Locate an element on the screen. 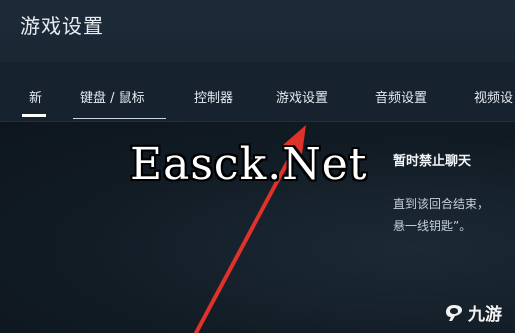  nine-game-logo-icon is located at coordinates (454, 312).